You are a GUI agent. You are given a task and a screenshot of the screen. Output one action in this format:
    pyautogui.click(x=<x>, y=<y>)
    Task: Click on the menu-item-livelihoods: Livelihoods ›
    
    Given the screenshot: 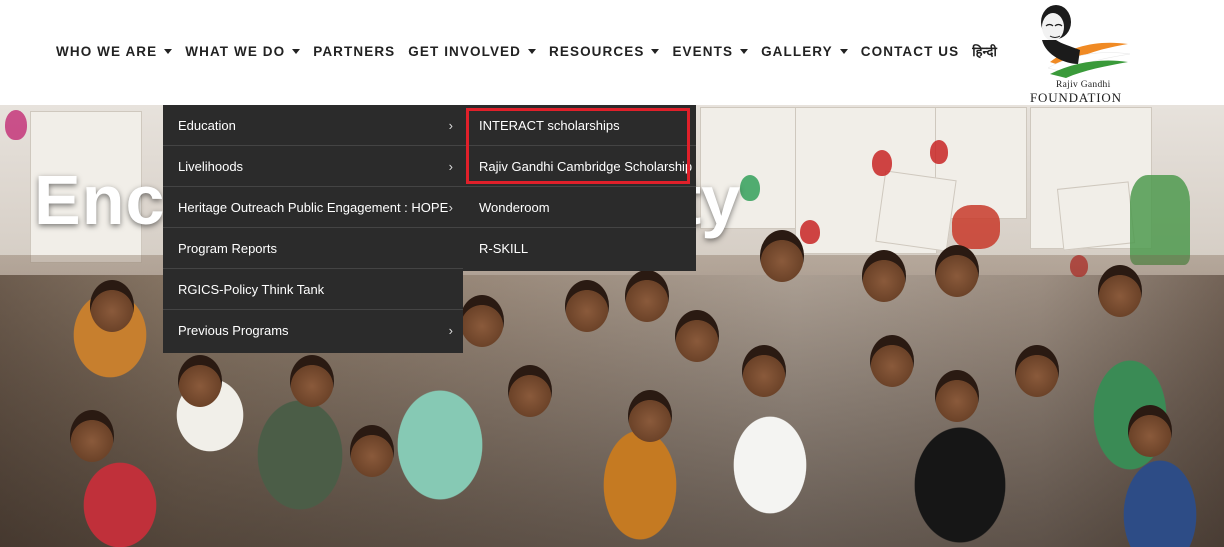 What is the action you would take?
    pyautogui.click(x=313, y=166)
    